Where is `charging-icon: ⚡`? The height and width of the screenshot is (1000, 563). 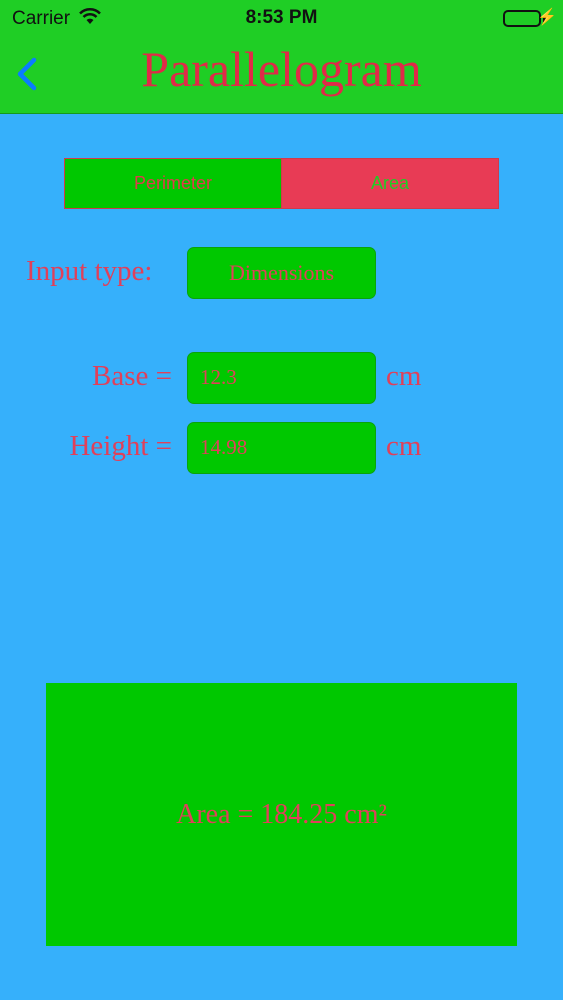
charging-icon: ⚡ is located at coordinates (547, 17).